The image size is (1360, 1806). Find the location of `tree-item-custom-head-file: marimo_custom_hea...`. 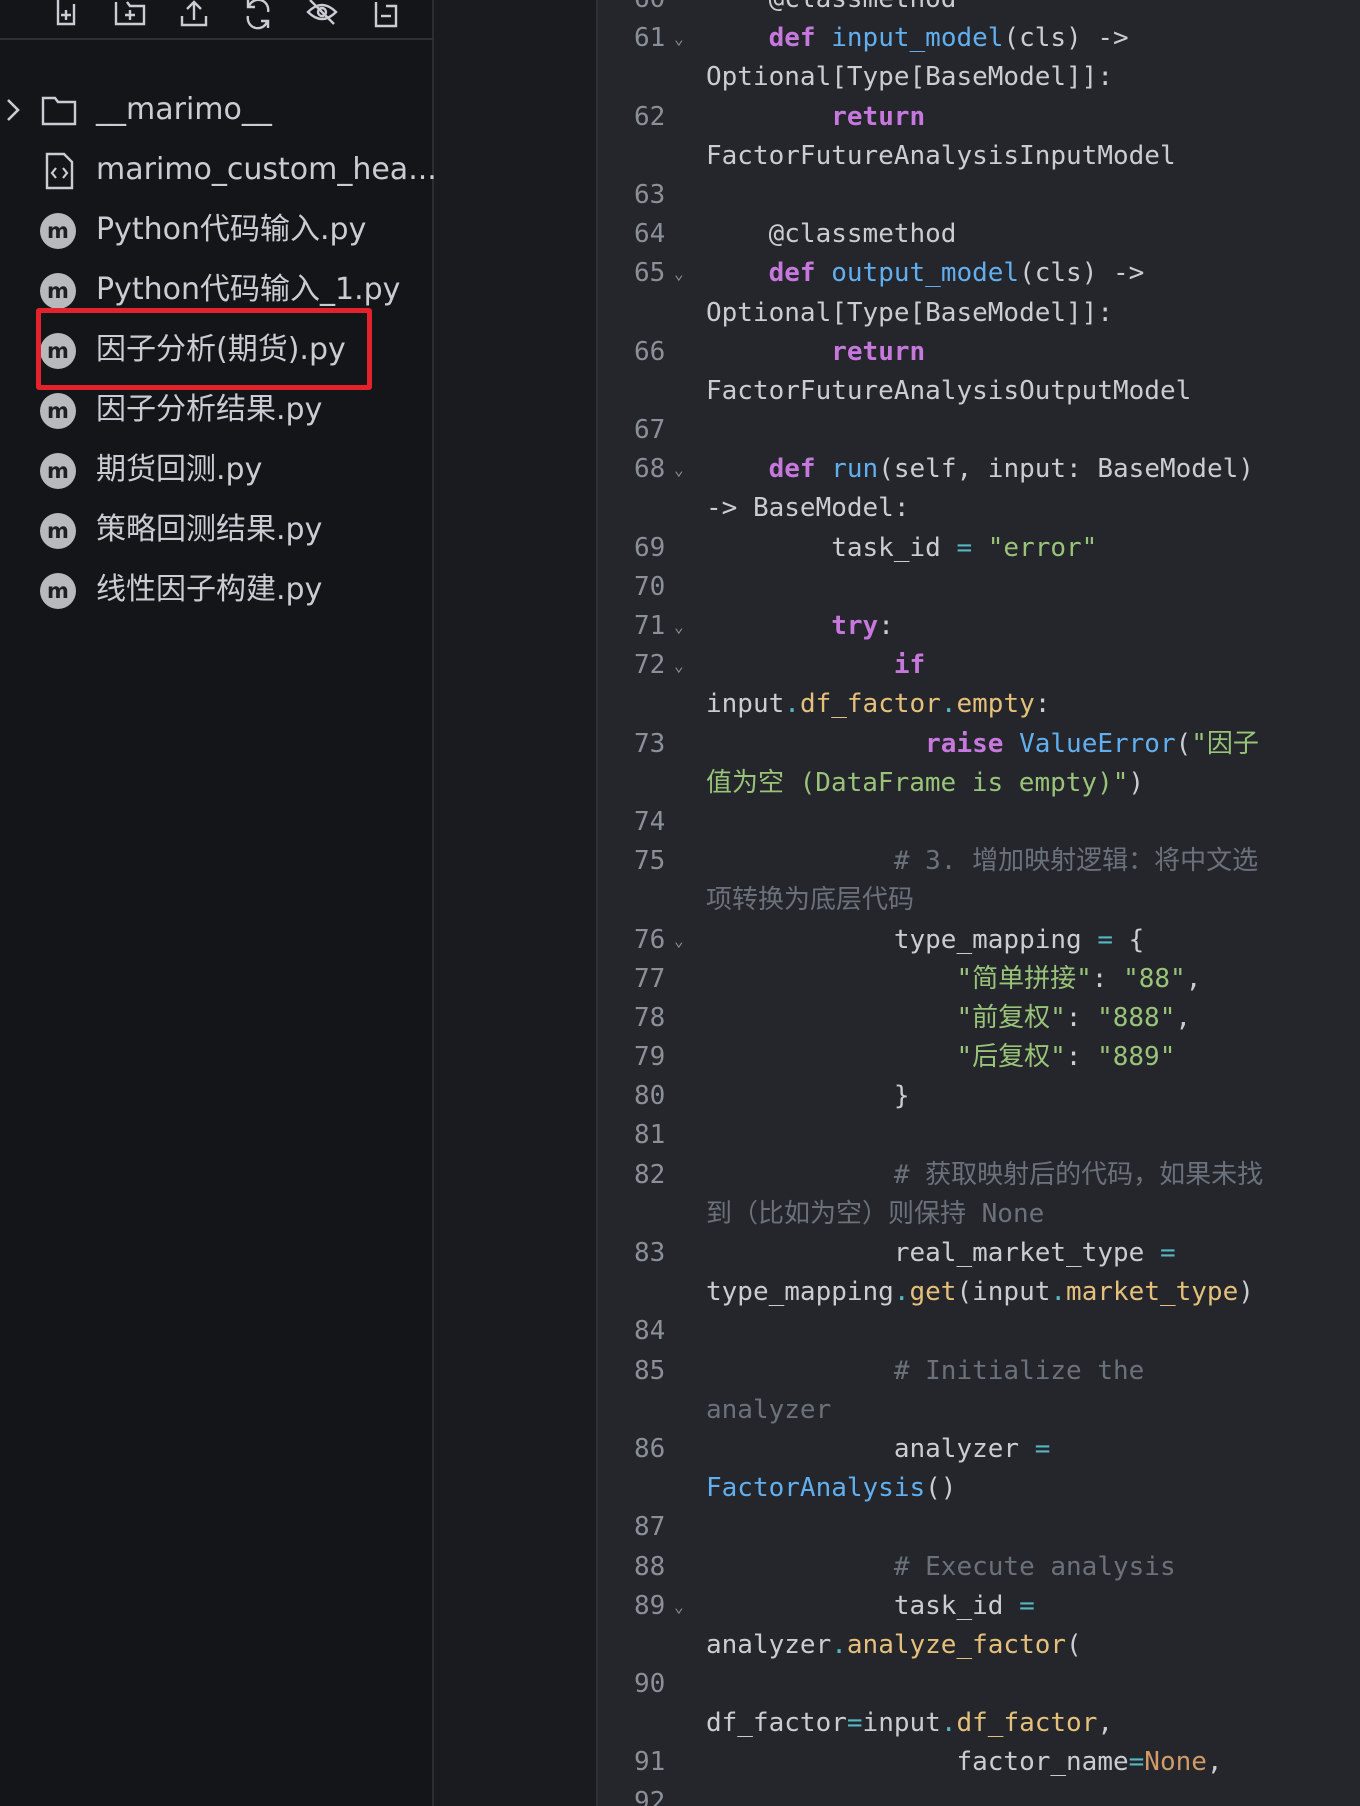

tree-item-custom-head-file: marimo_custom_hea... is located at coordinates (218, 170).